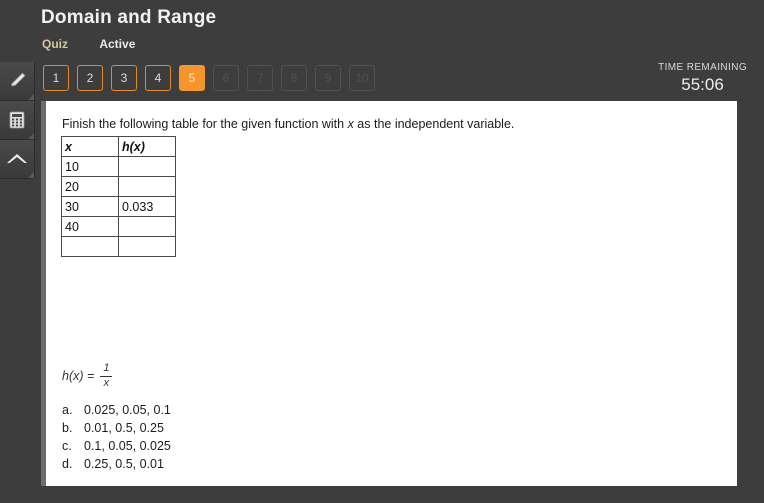 The width and height of the screenshot is (764, 503). What do you see at coordinates (90, 78) in the screenshot?
I see `pager-item-2: 2` at bounding box center [90, 78].